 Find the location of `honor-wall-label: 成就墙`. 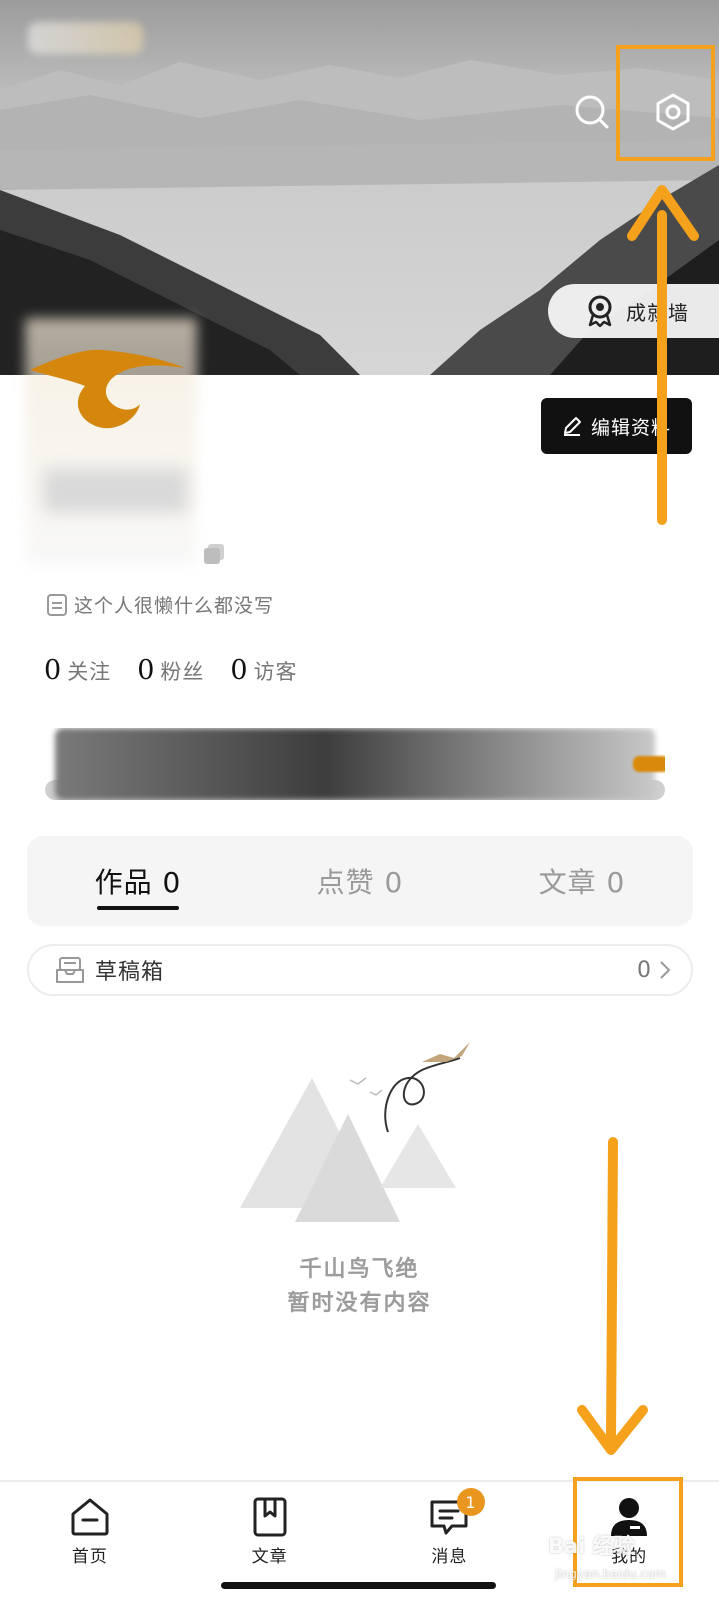

honor-wall-label: 成就墙 is located at coordinates (657, 312).